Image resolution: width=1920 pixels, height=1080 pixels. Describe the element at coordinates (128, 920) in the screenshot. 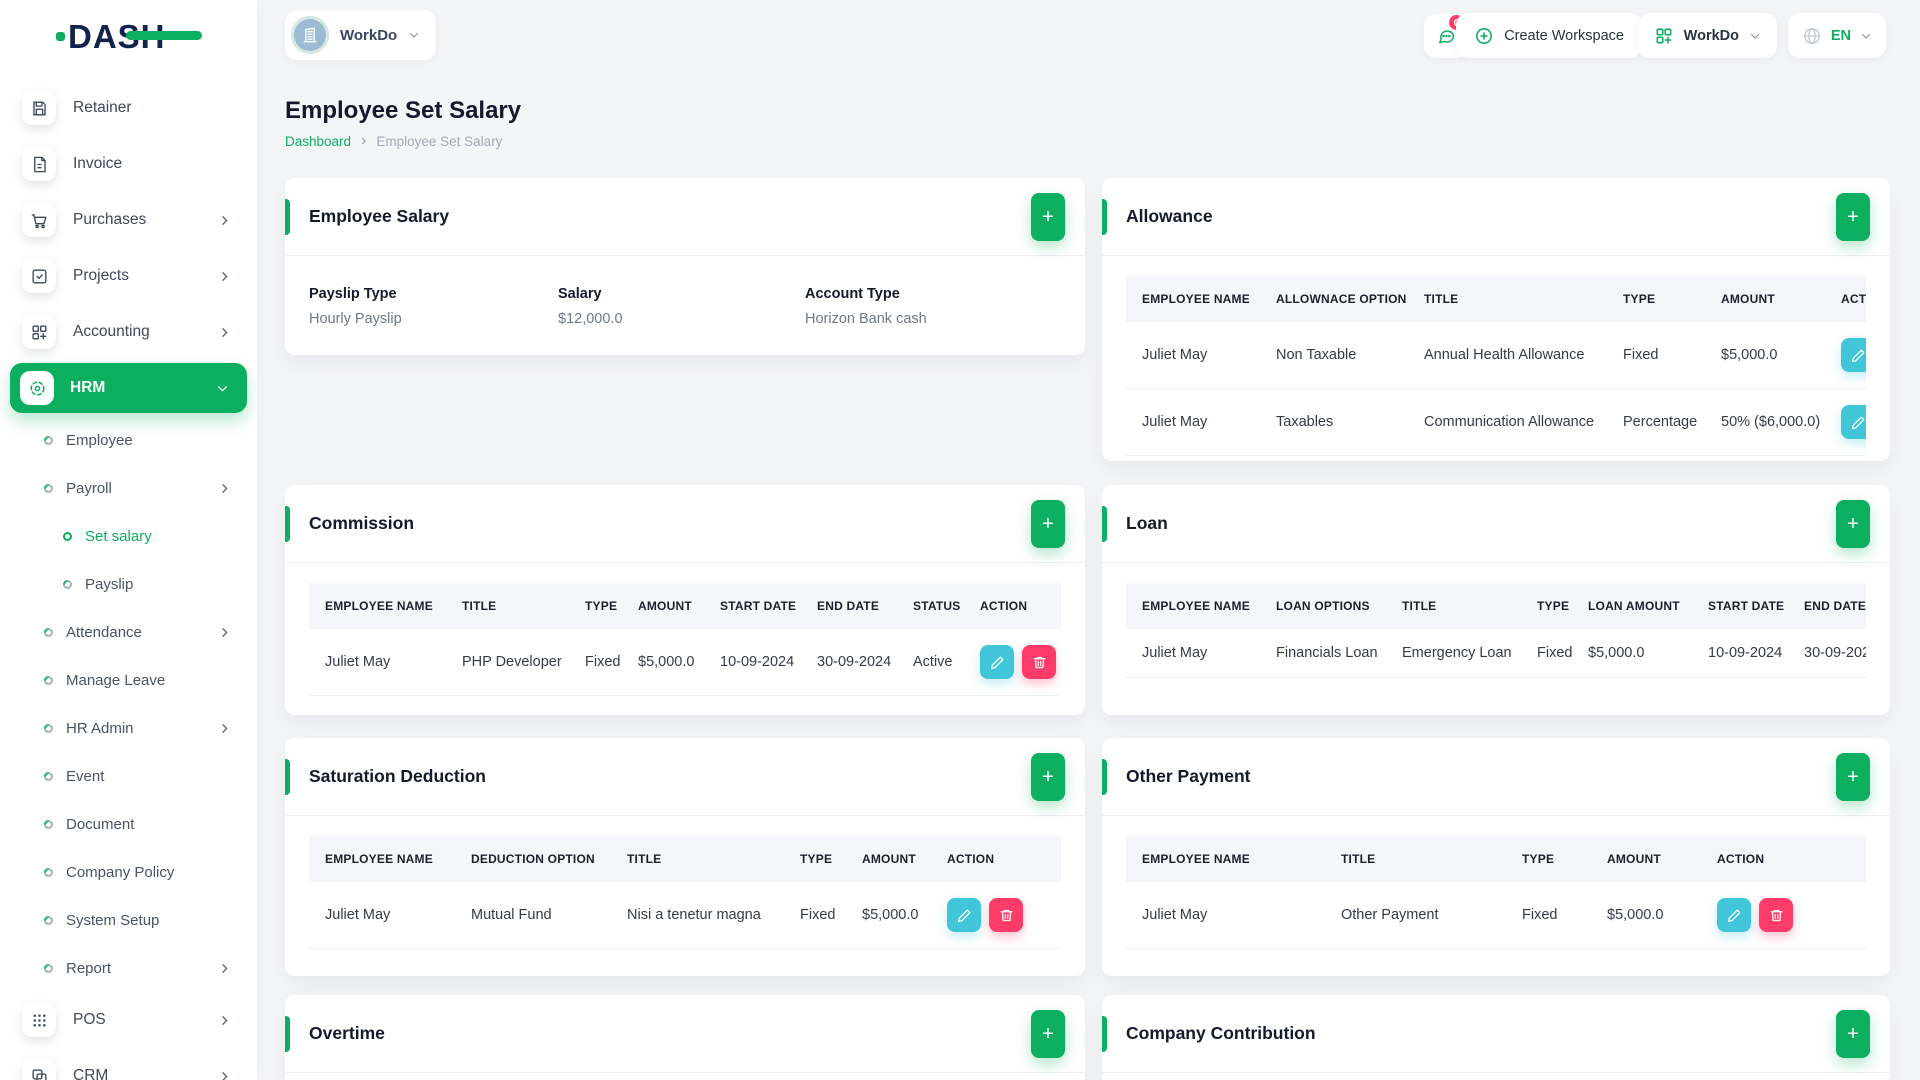

I see `submenu-item-system-setup: System Setup` at that location.